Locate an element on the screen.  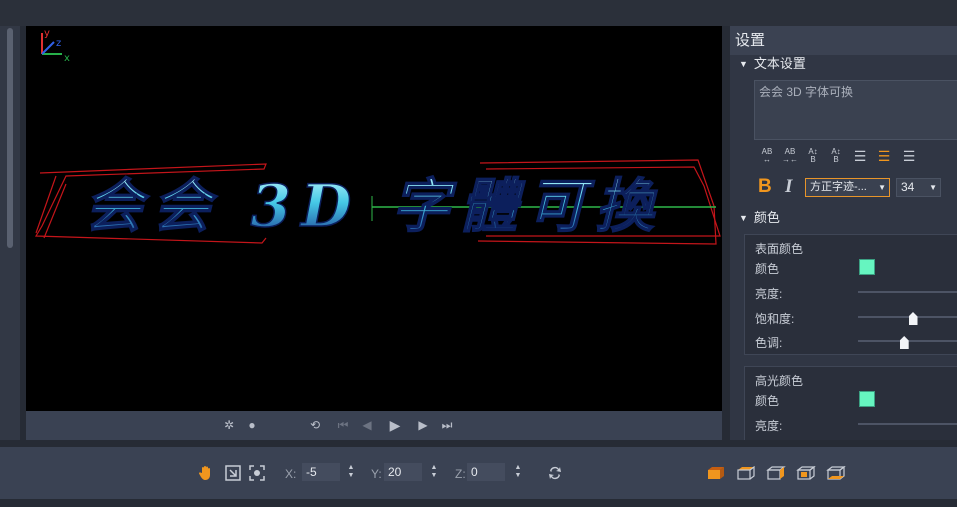
surface-color-group: 表面颜色 颜色 亮度: 饱和度: 色调: is located at coordinates (850, 294).